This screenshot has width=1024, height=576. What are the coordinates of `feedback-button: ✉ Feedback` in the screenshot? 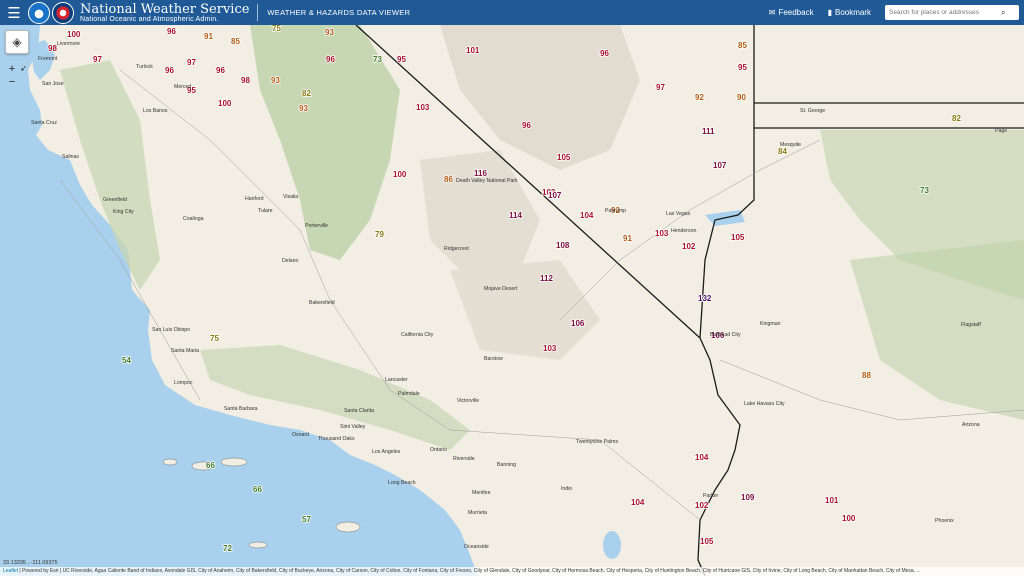 It's located at (791, 12).